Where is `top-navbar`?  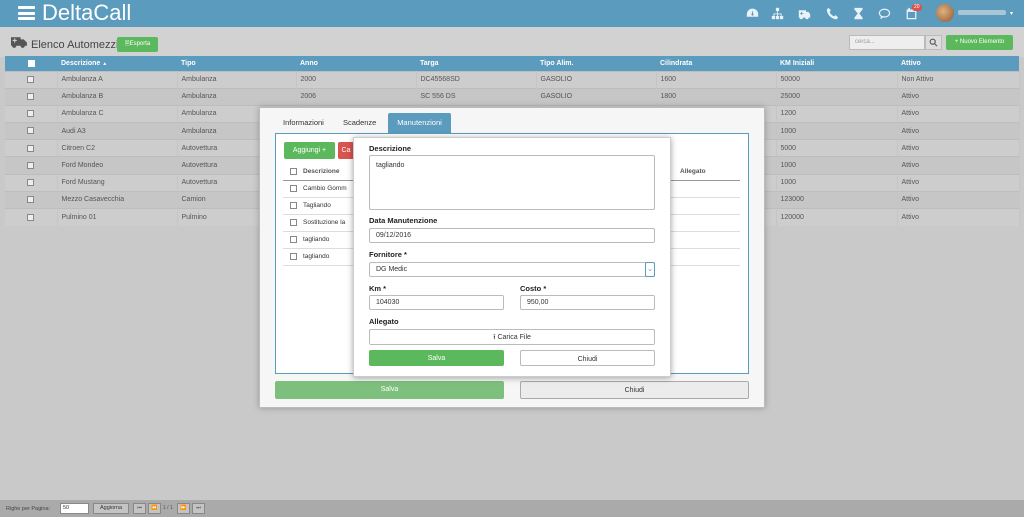
top-navbar is located at coordinates (512, 13).